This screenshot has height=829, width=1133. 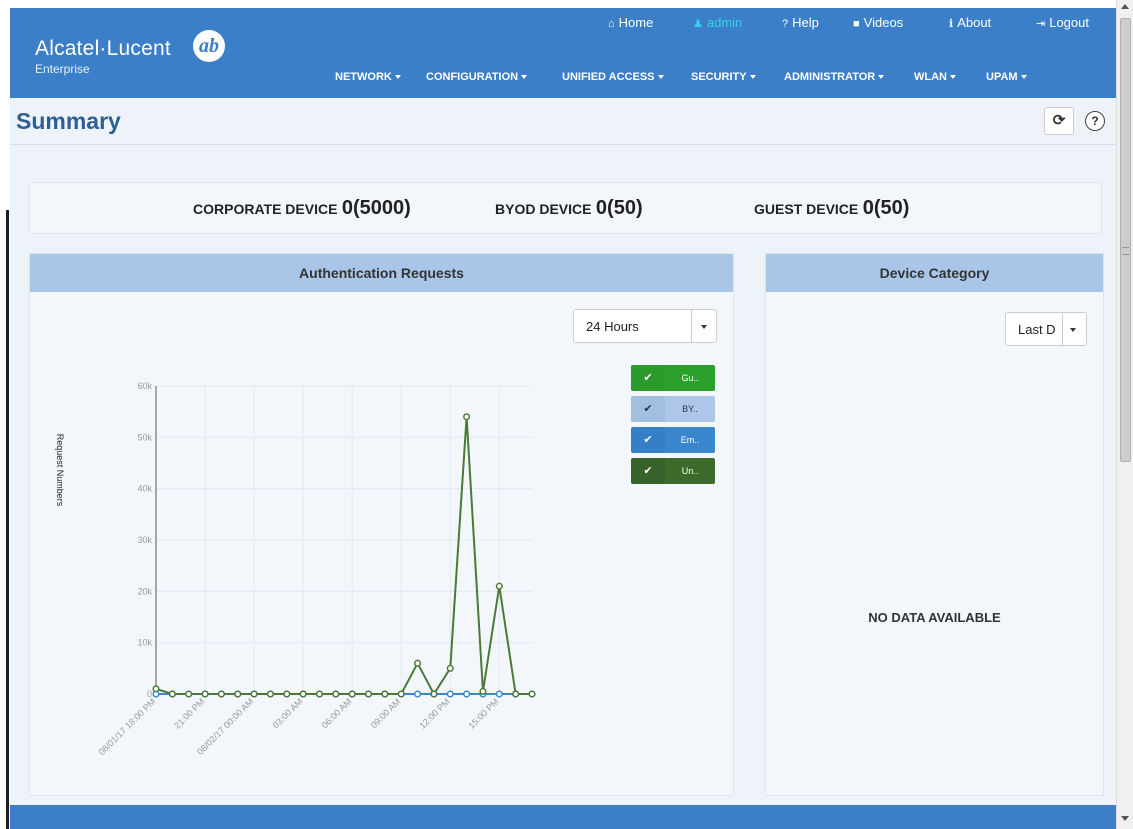 What do you see at coordinates (830, 77) in the screenshot?
I see `menu-administrator-label: ADMINISTRATOR` at bounding box center [830, 77].